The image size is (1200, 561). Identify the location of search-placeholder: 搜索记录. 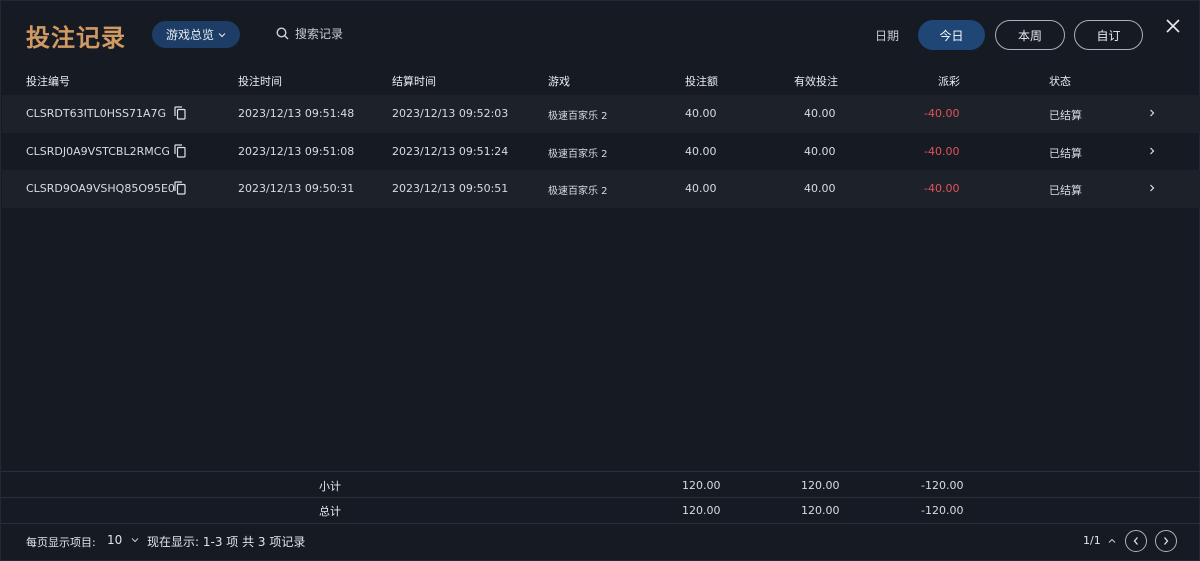
(319, 34).